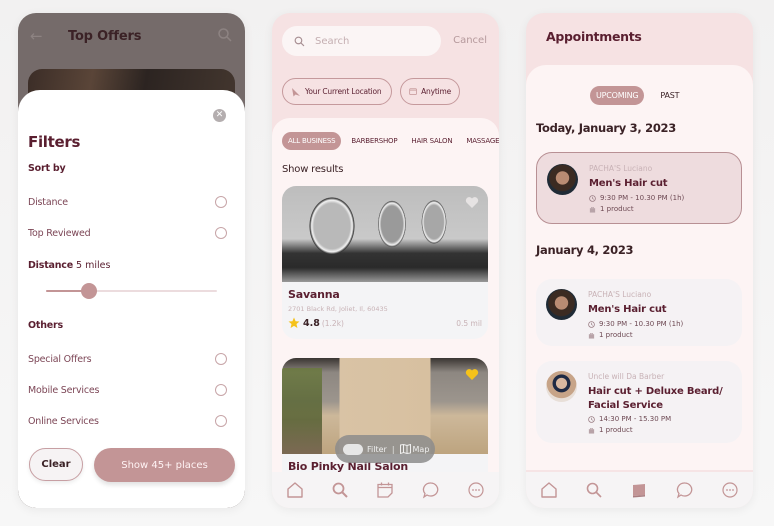 The height and width of the screenshot is (526, 774). Describe the element at coordinates (127, 359) in the screenshot. I see `option-special-offers: Special Offers` at that location.